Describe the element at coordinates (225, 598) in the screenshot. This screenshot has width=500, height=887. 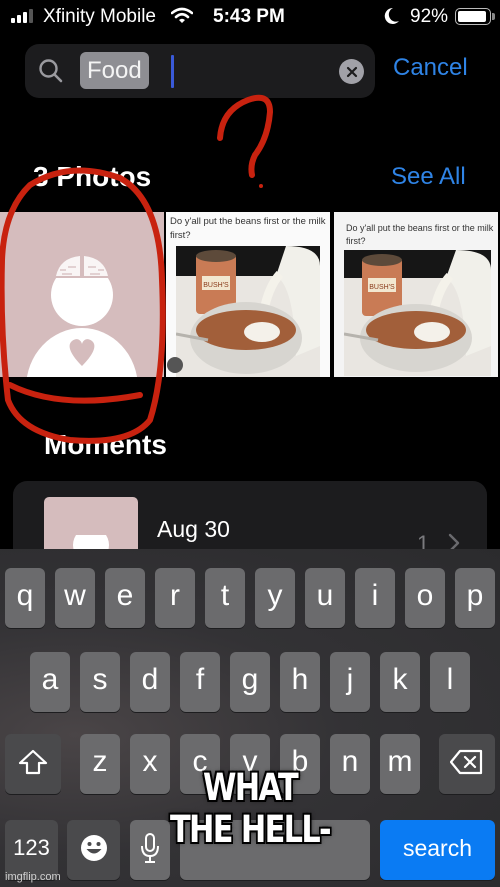
I see `key-t: t` at that location.